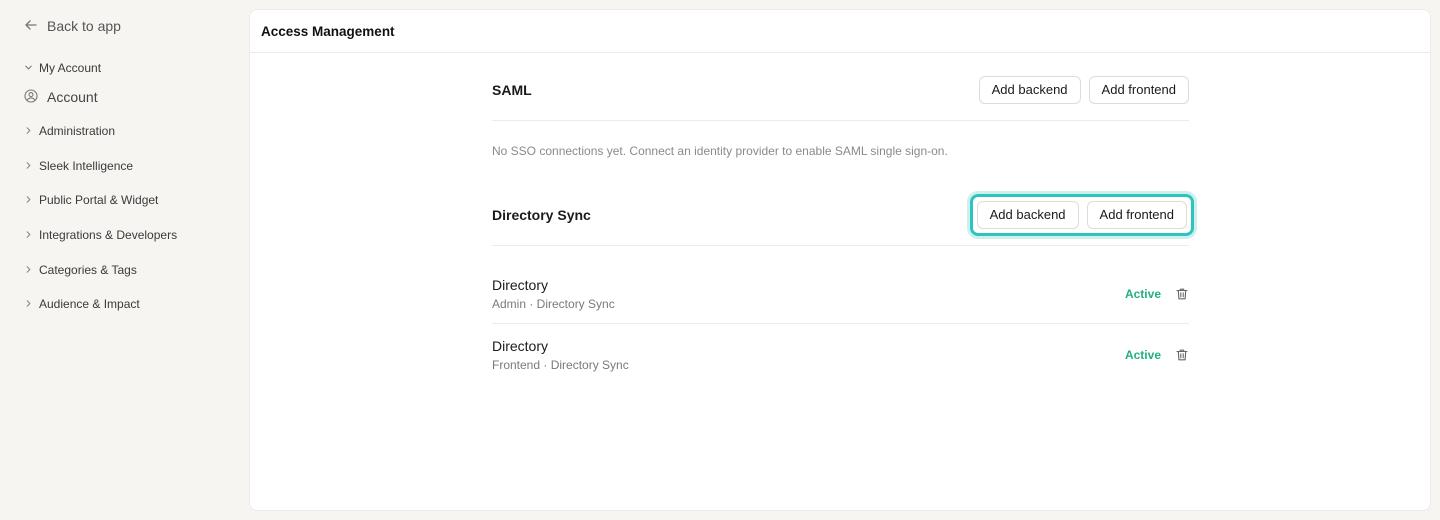 Image resolution: width=1440 pixels, height=520 pixels. I want to click on sidebar-group-sleek-intelligence: Sleek Intelligence, so click(78, 166).